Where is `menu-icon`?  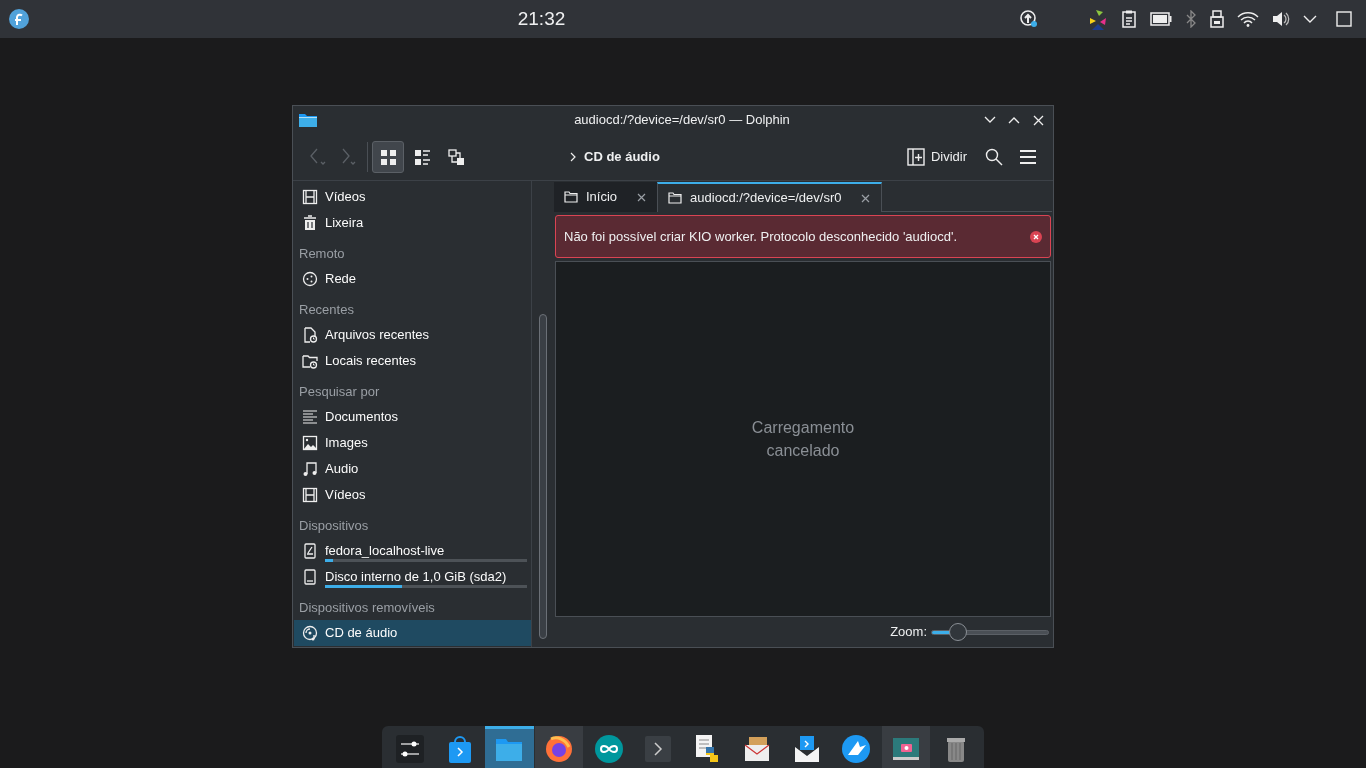 menu-icon is located at coordinates (1028, 157).